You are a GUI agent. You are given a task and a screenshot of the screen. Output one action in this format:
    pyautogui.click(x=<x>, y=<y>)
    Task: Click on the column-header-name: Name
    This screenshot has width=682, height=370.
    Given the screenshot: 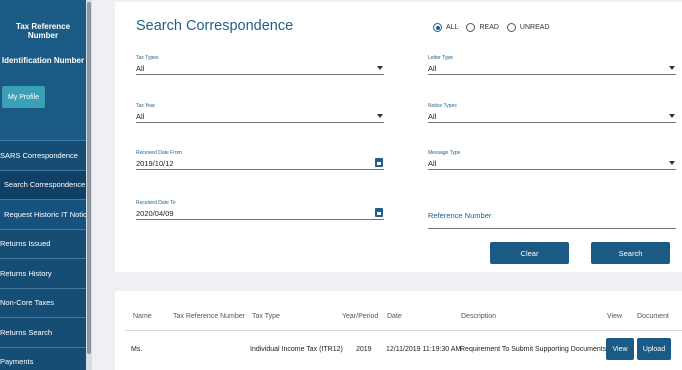 What is the action you would take?
    pyautogui.click(x=142, y=316)
    